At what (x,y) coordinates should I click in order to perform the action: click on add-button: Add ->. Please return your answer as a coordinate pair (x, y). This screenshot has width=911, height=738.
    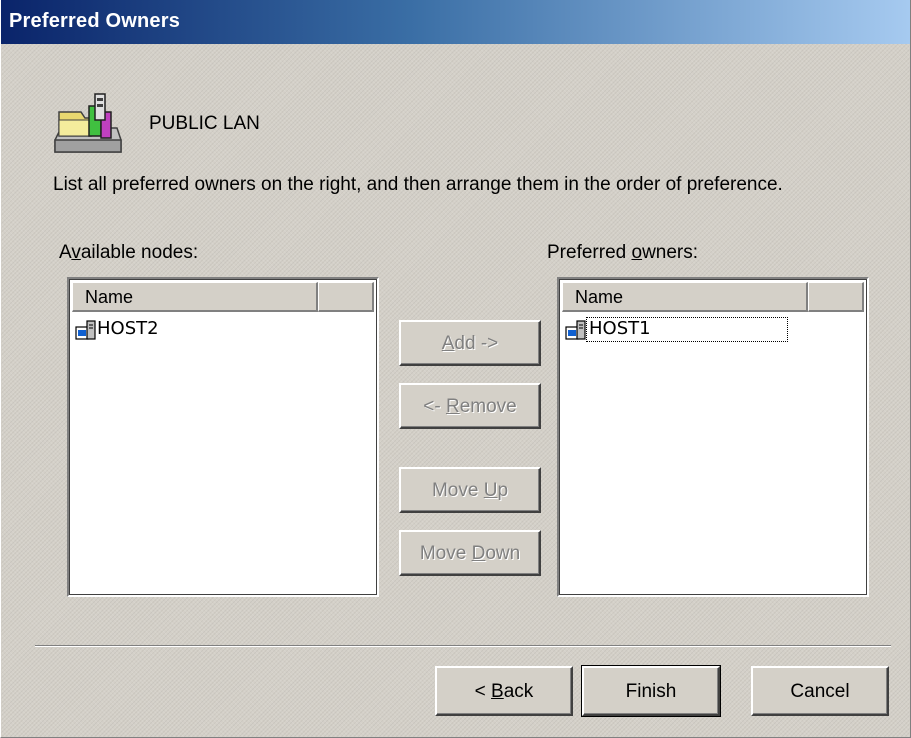
    Looking at the image, I should click on (470, 343).